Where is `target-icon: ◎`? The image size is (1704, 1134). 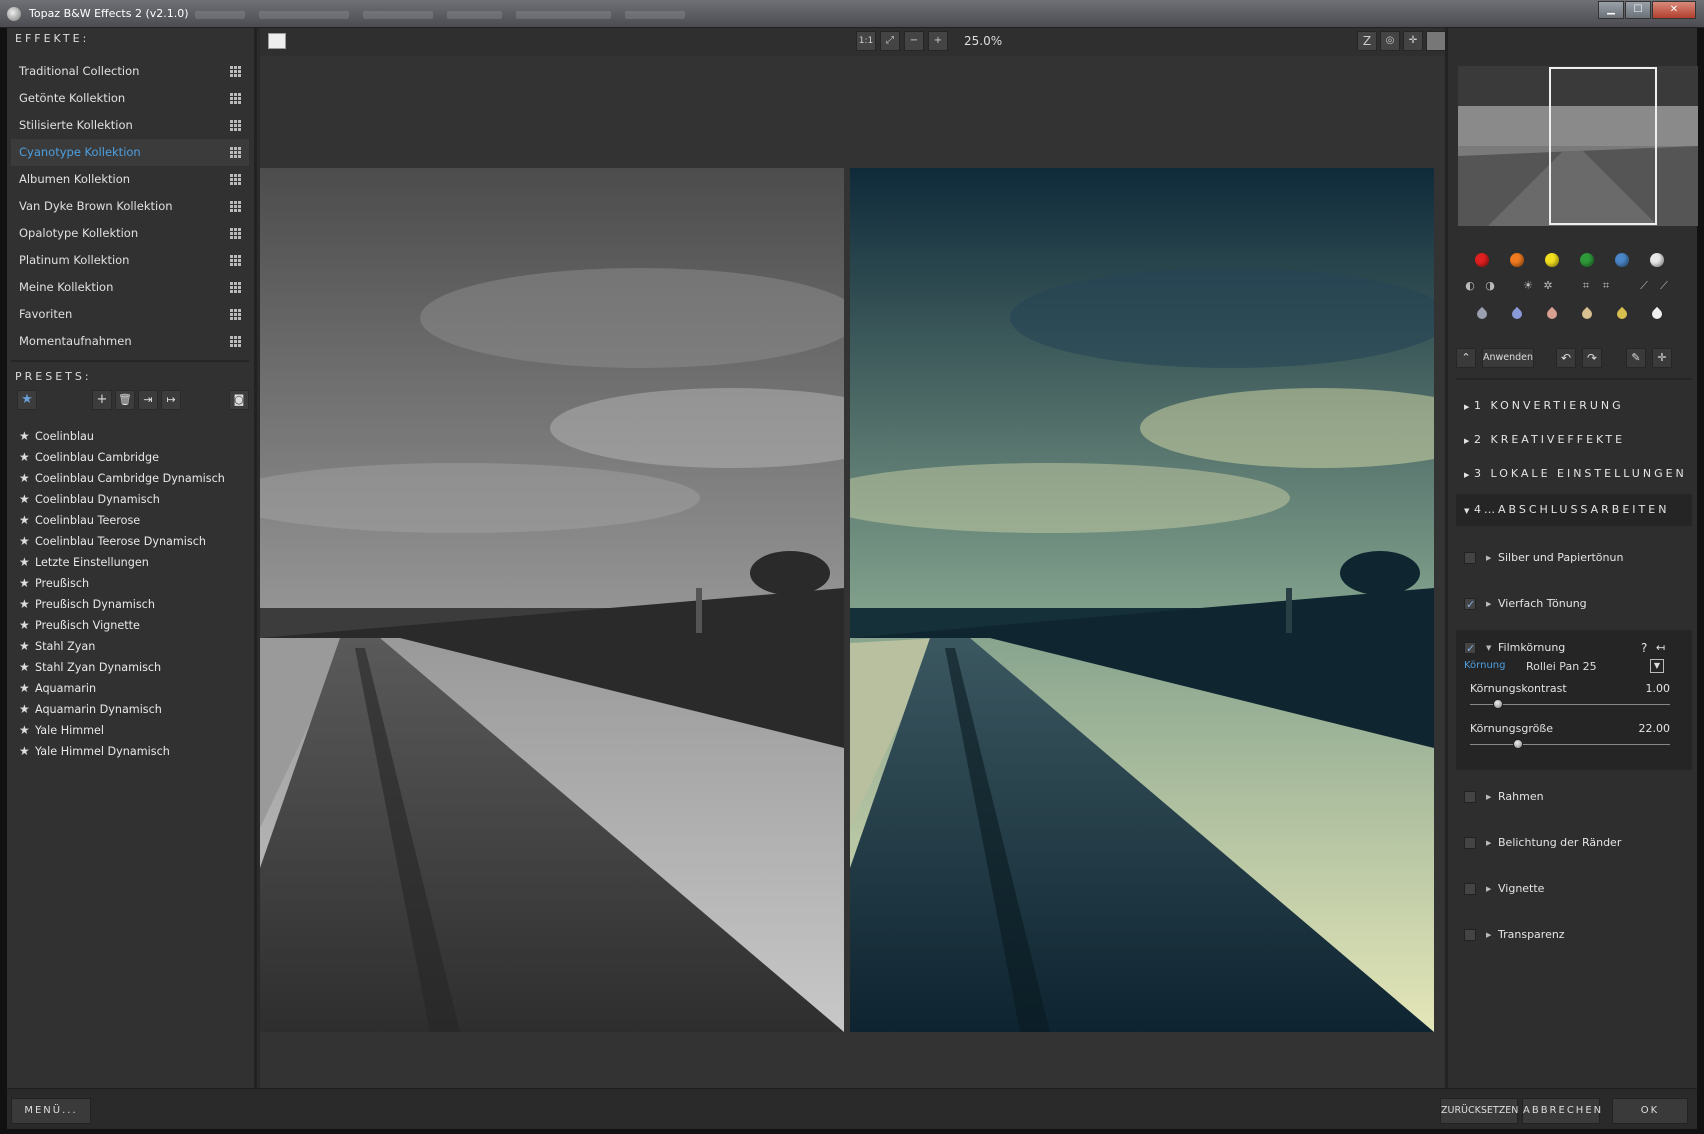
target-icon: ◎ is located at coordinates (1390, 41).